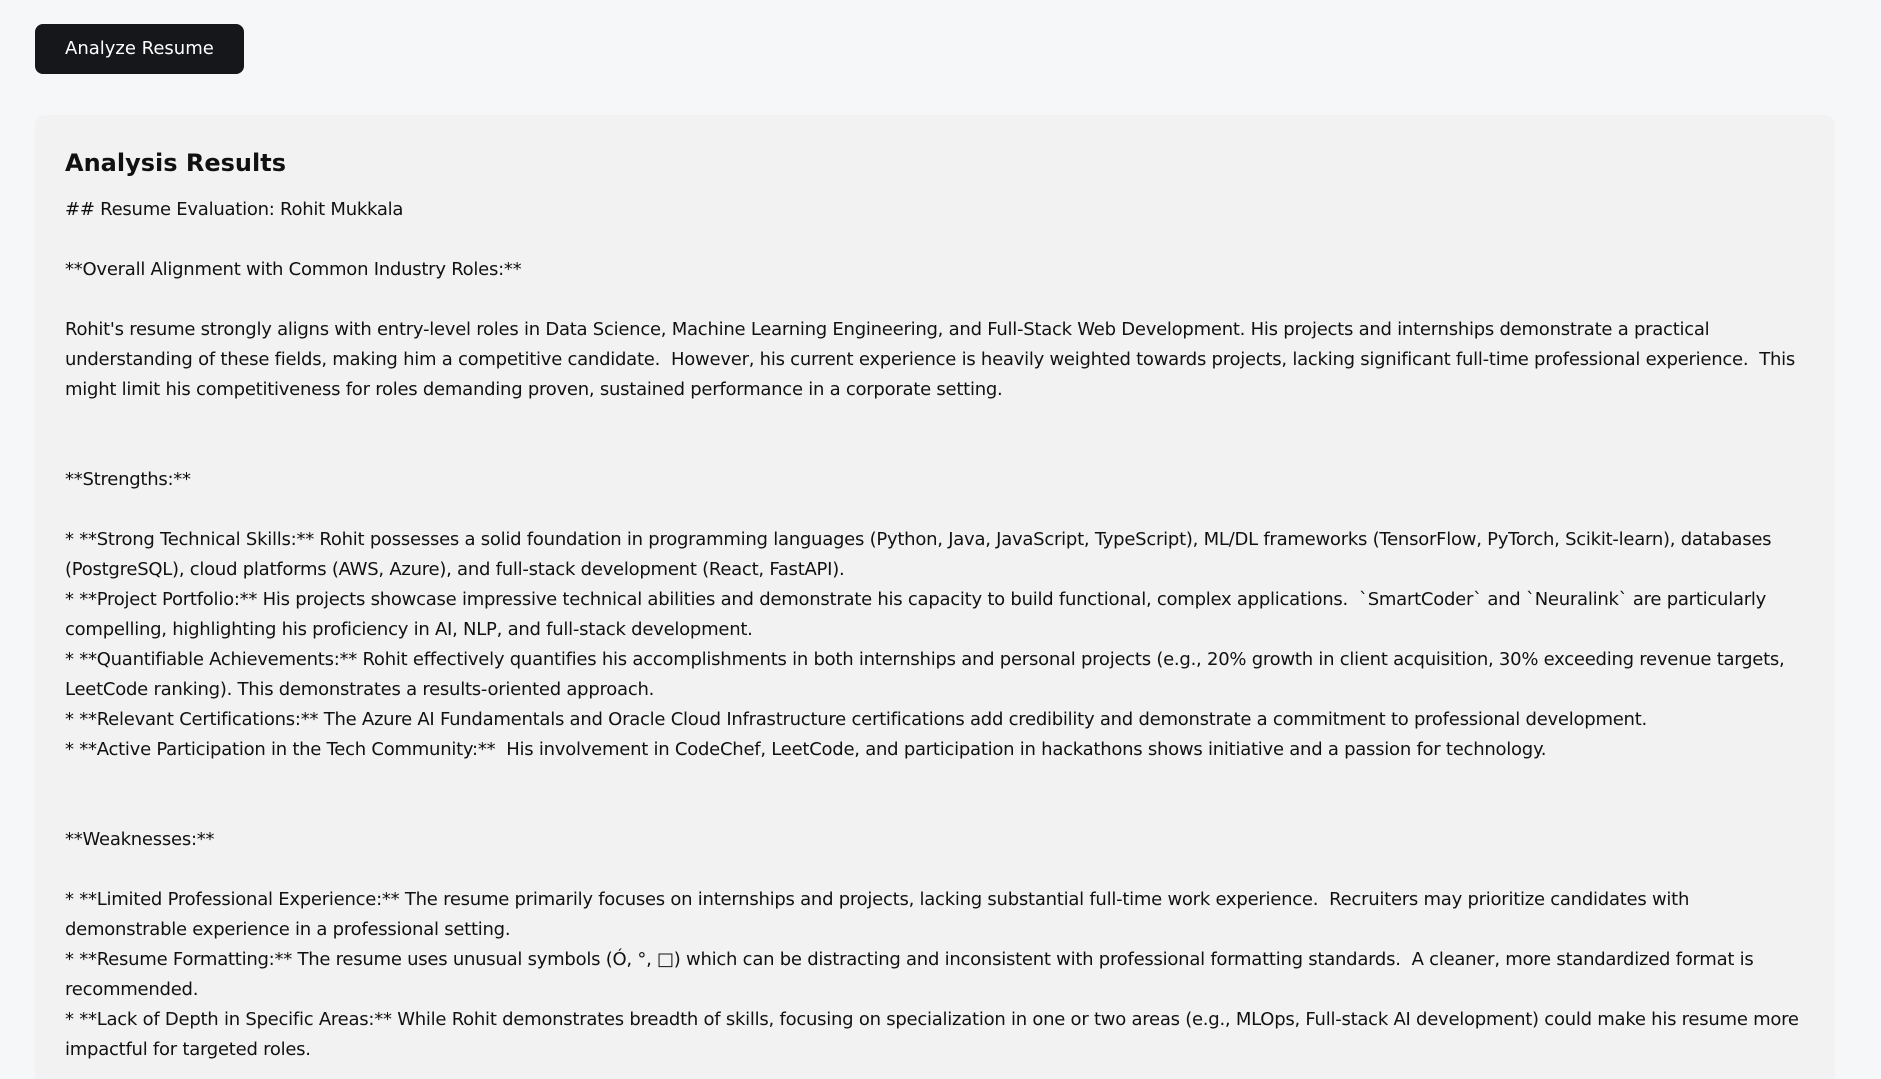 This screenshot has width=1881, height=1079. Describe the element at coordinates (139, 49) in the screenshot. I see `analyze-resume-button: Analyze Resume` at that location.